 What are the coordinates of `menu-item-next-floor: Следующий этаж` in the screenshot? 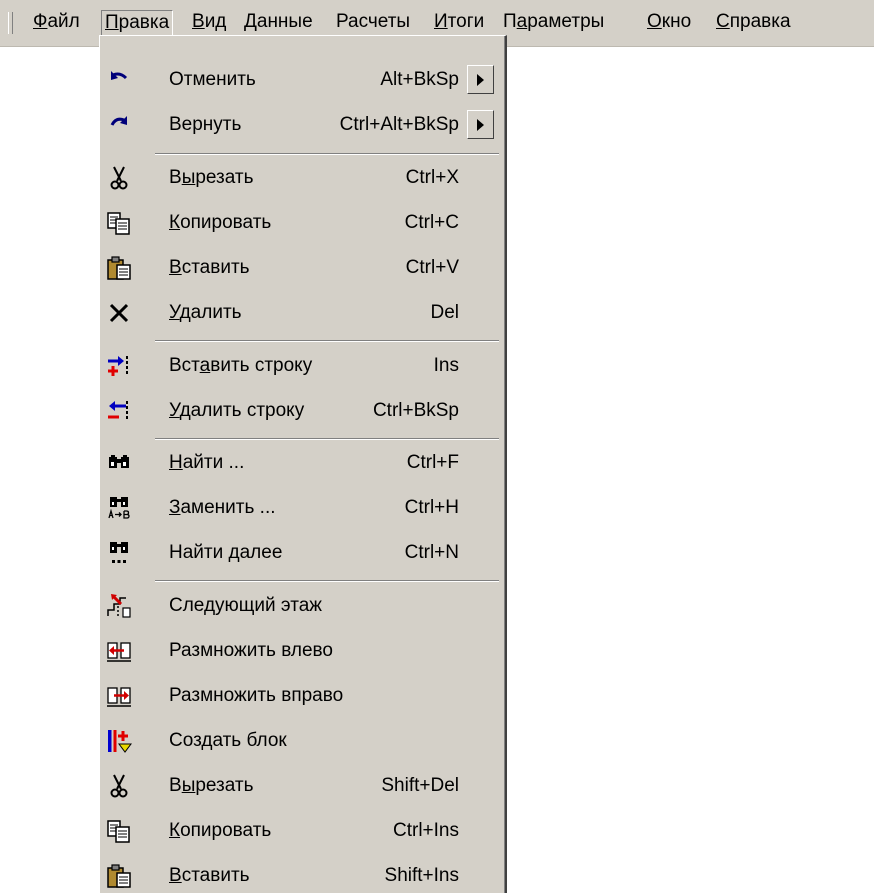 It's located at (302, 606).